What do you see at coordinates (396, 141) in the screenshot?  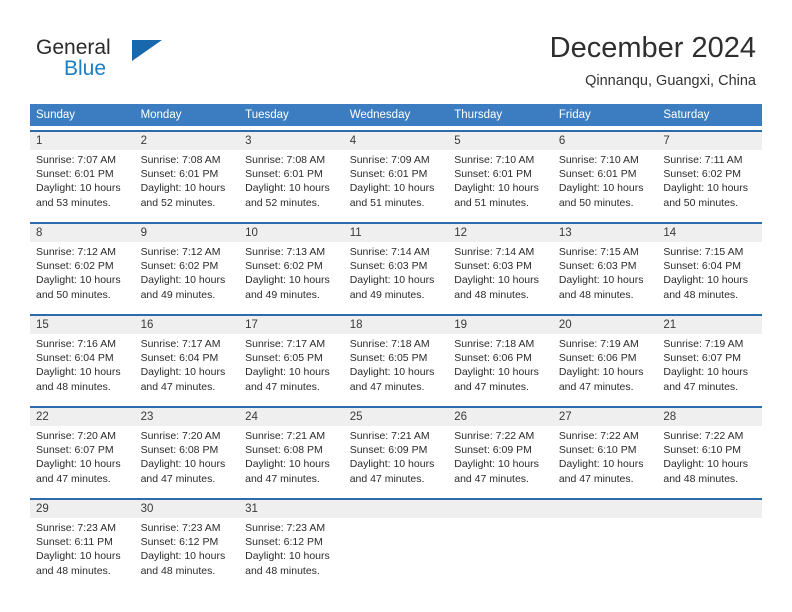 I see `day-number: 4` at bounding box center [396, 141].